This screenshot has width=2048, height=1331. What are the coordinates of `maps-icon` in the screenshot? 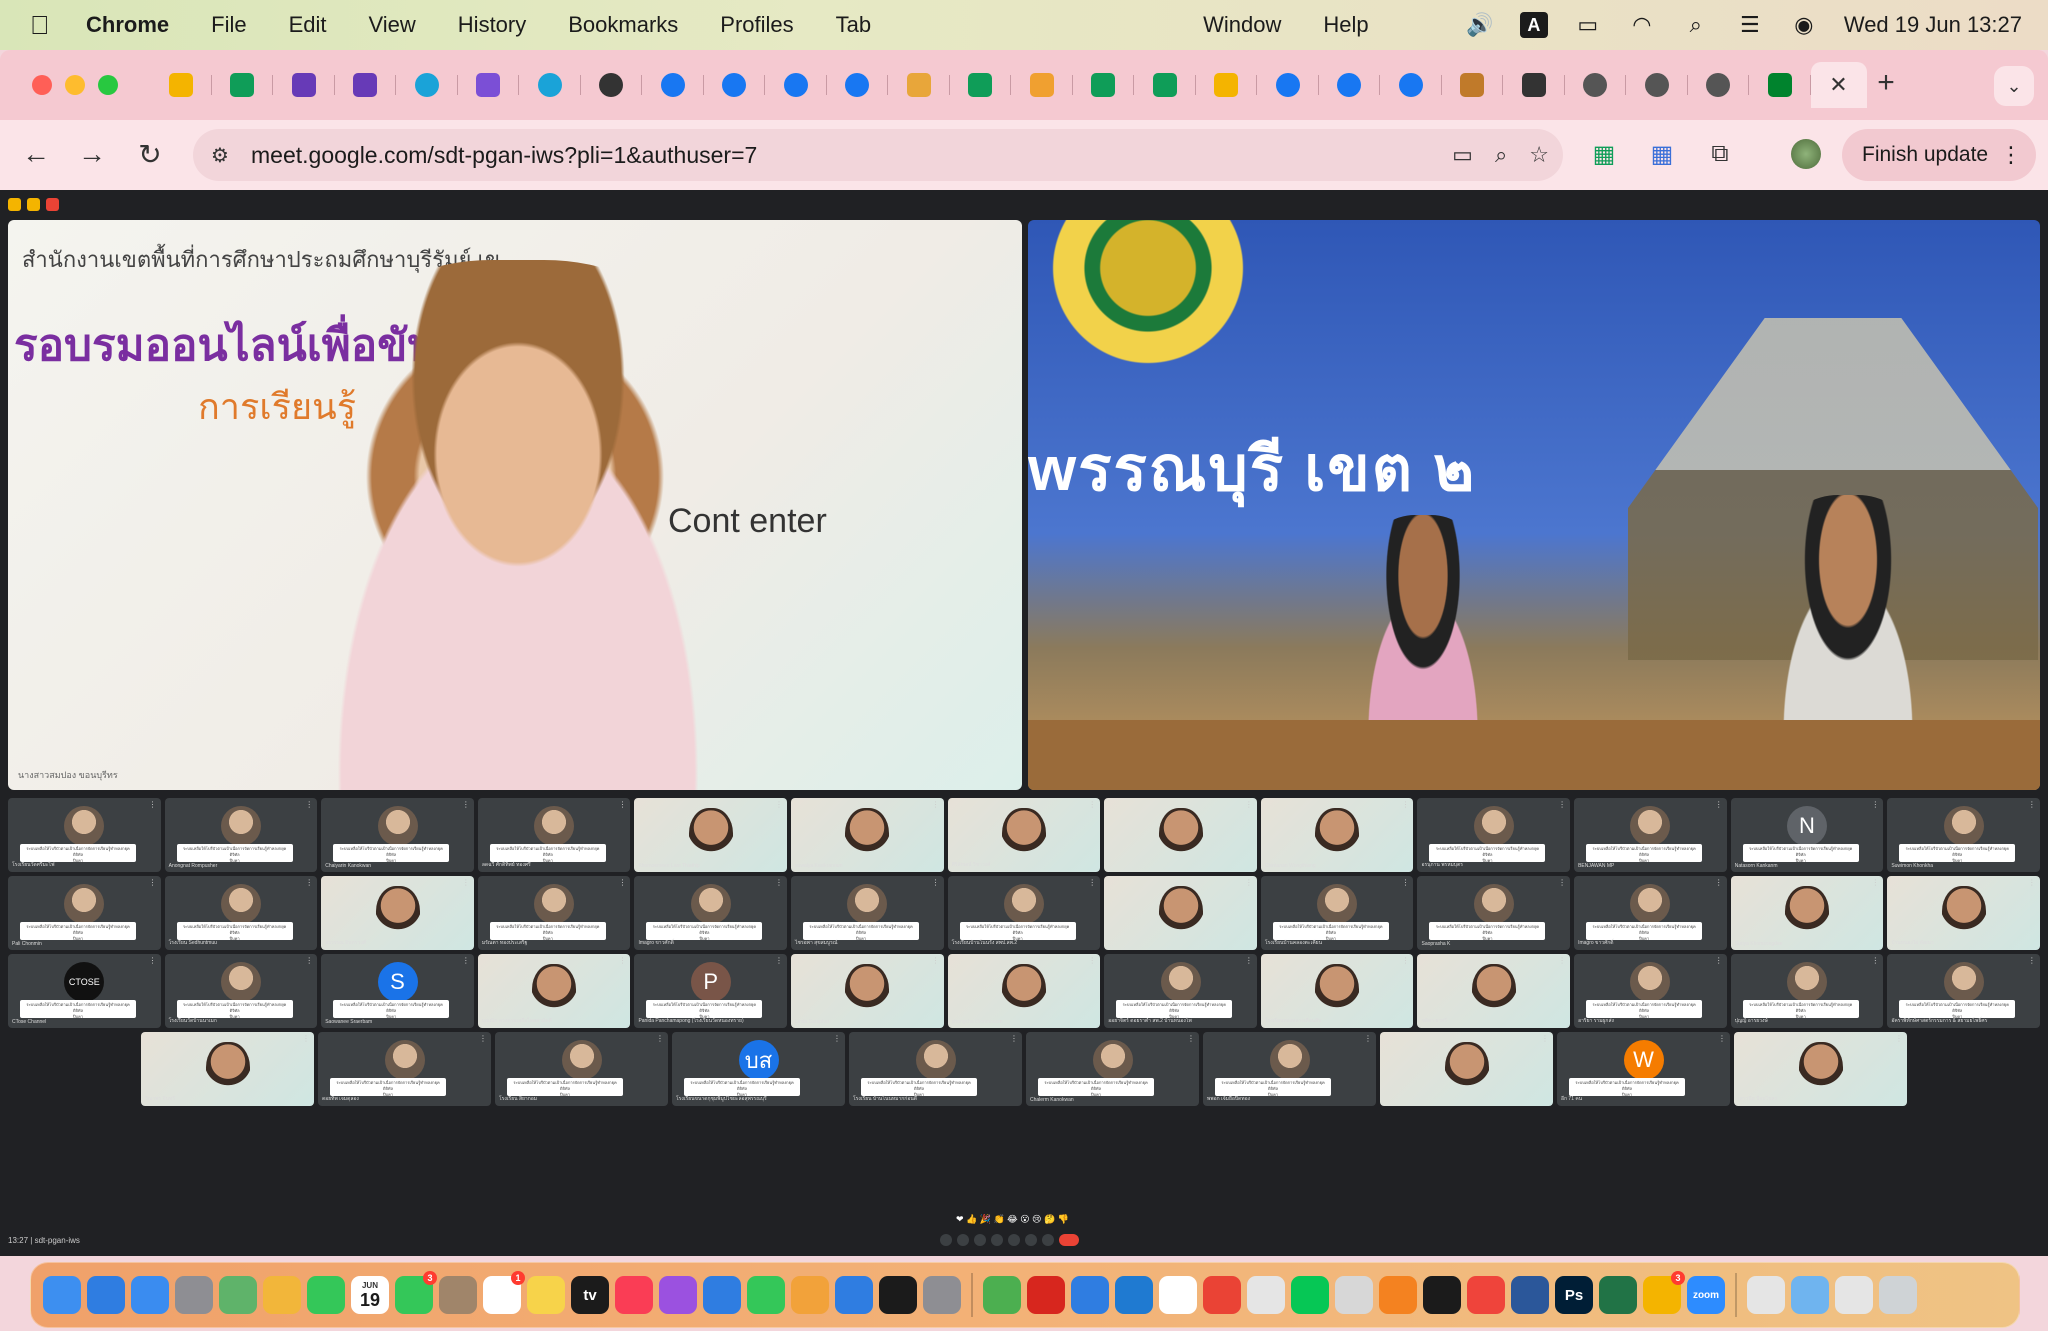 It's located at (238, 1295).